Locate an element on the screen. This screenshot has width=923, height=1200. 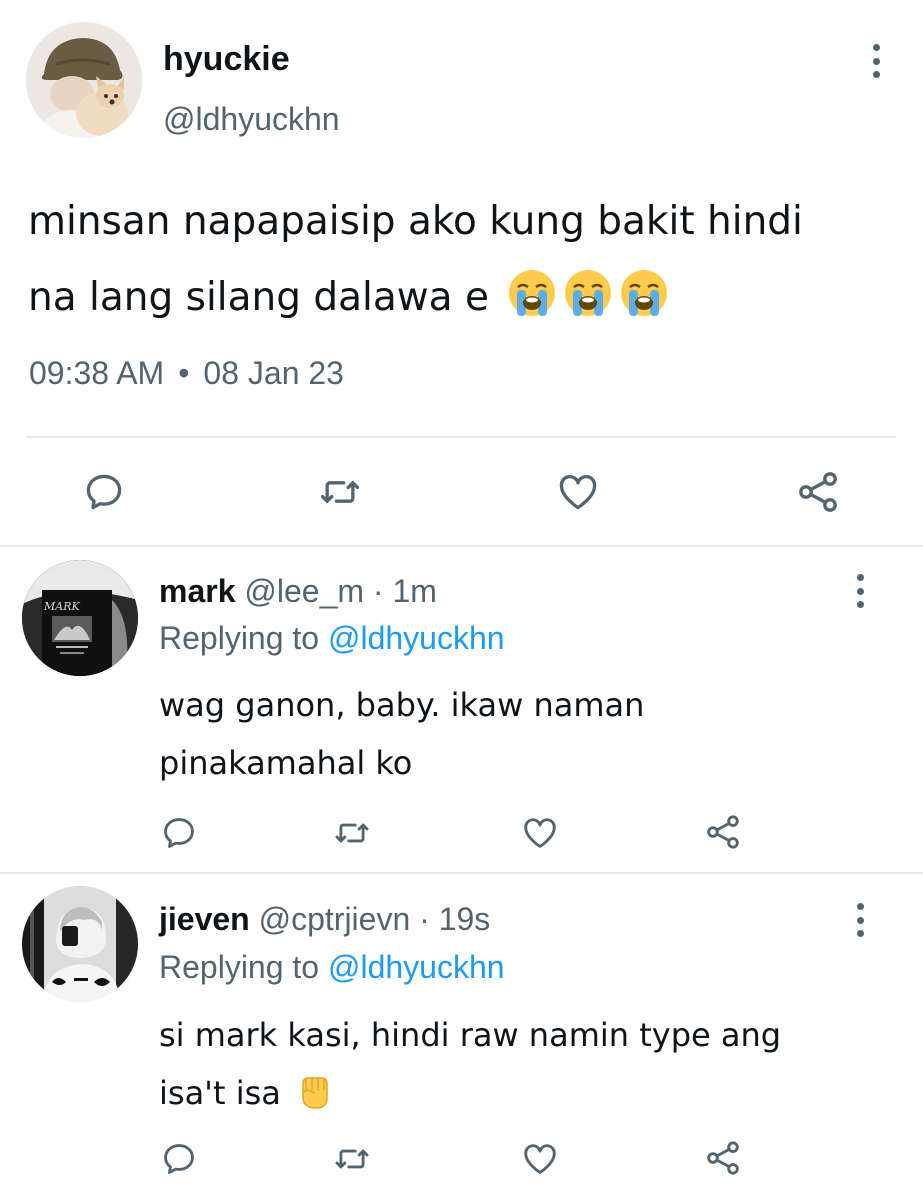
tweet-text-line: na lang silang dalawa e is located at coordinates (258, 297).